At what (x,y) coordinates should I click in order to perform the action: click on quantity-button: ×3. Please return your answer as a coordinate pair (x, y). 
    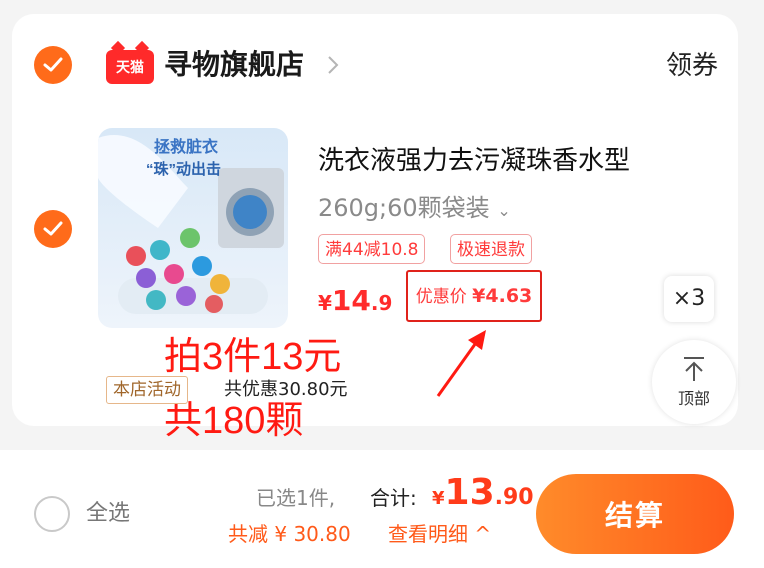
    Looking at the image, I should click on (689, 299).